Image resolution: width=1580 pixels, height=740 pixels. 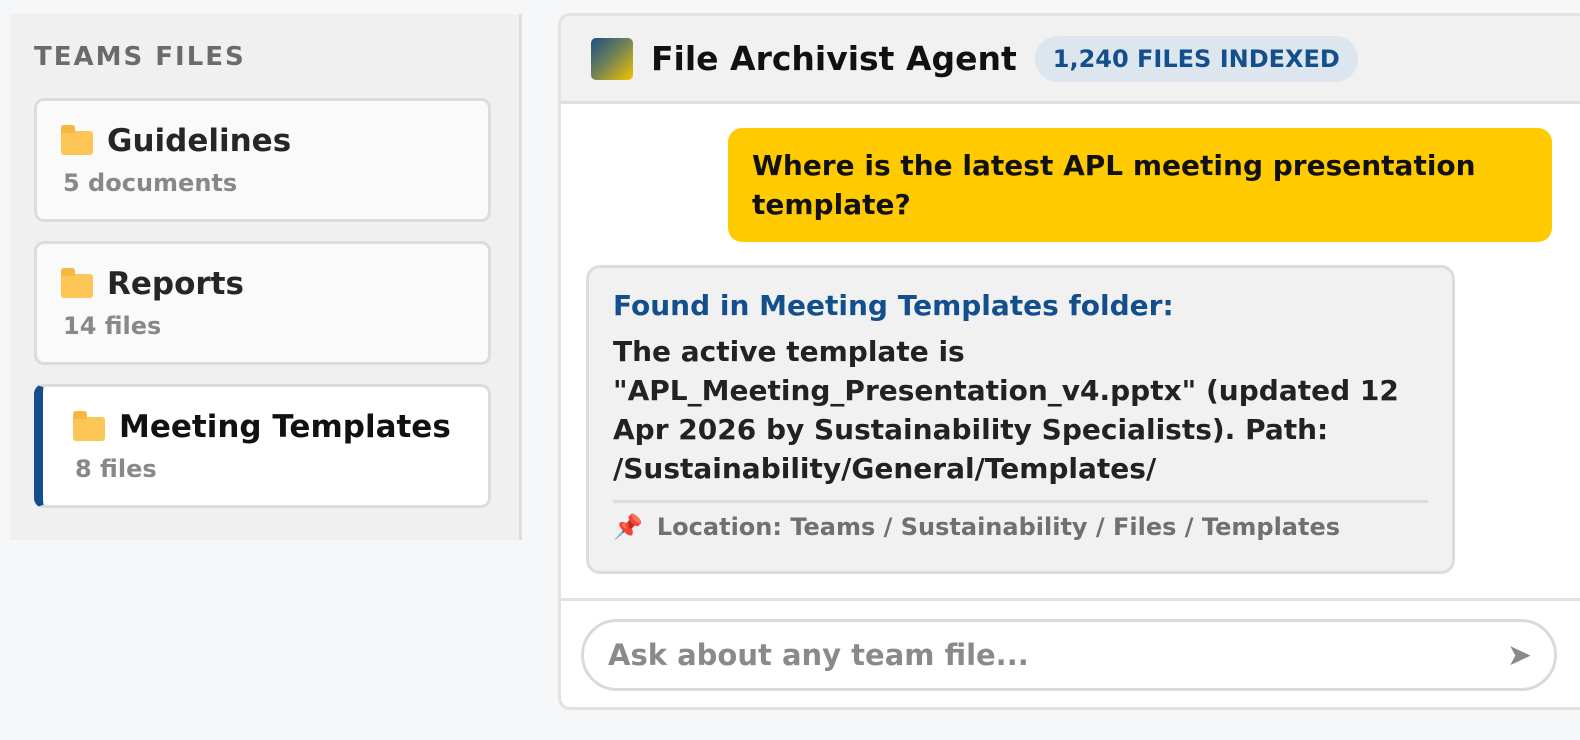 I want to click on chat-header: File Archivist Agent 1,240 FILES INDEXED, so click(x=1070, y=60).